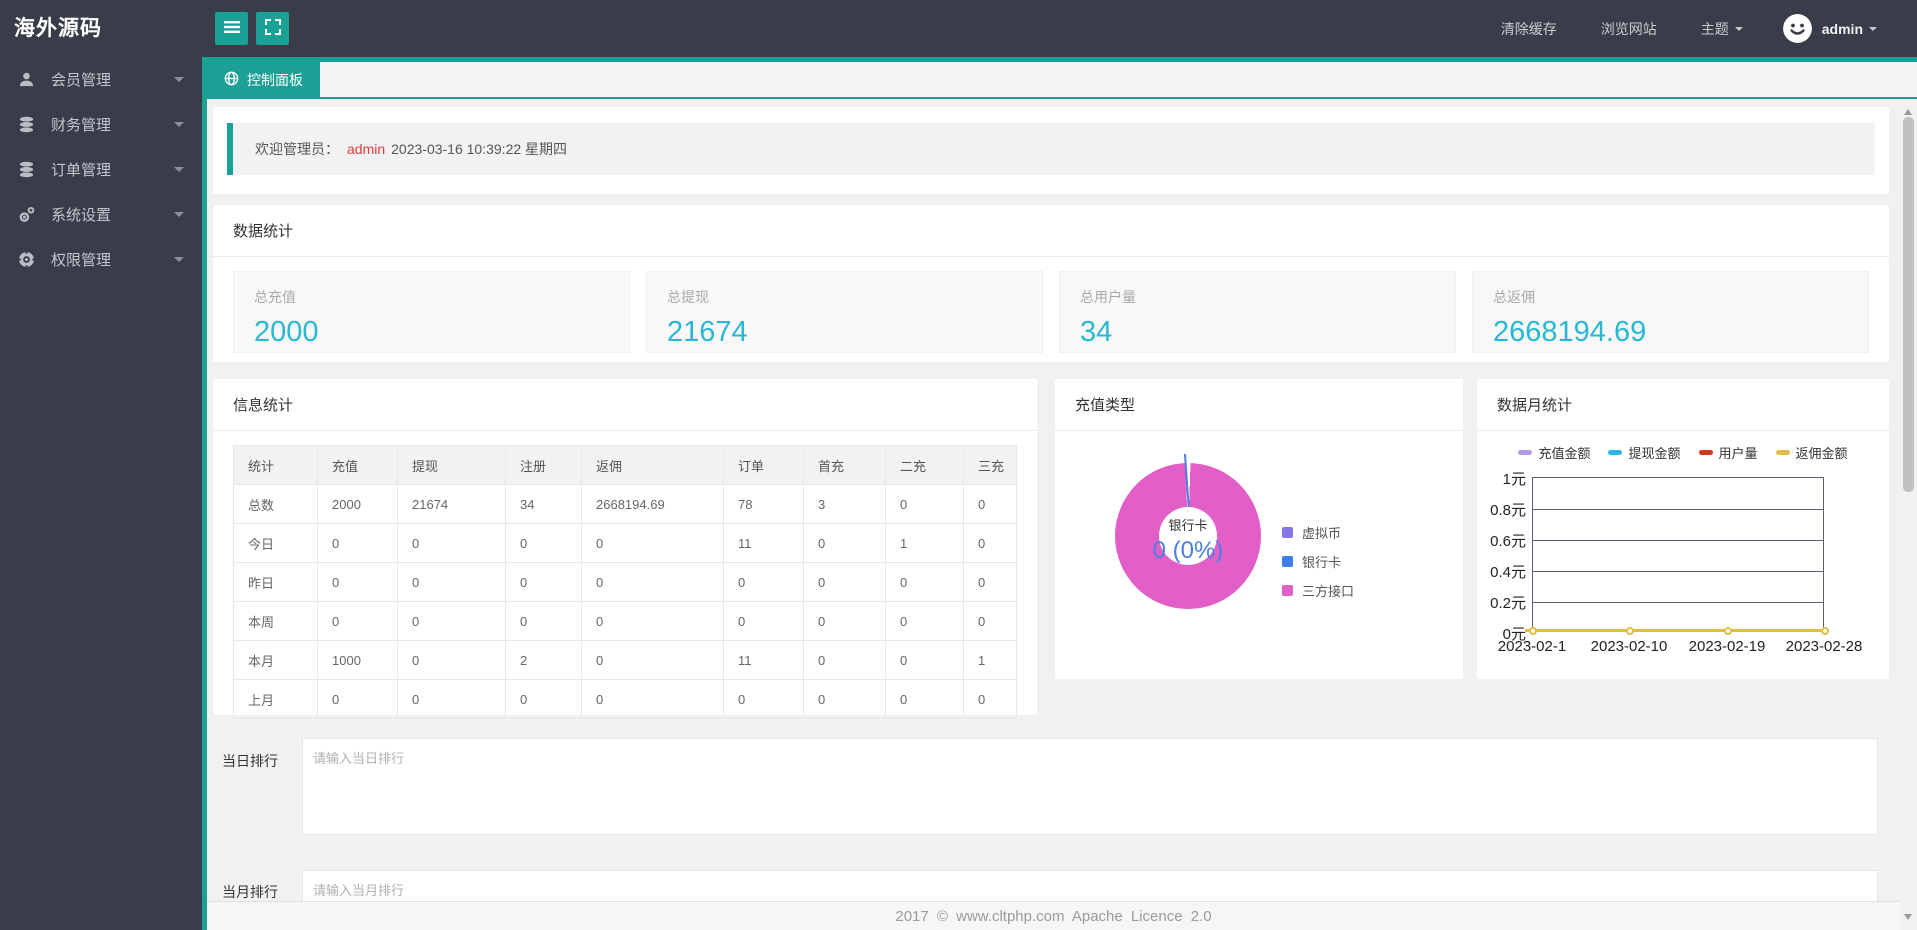  Describe the element at coordinates (1318, 532) in the screenshot. I see `legend-item: 虚拟币` at that location.